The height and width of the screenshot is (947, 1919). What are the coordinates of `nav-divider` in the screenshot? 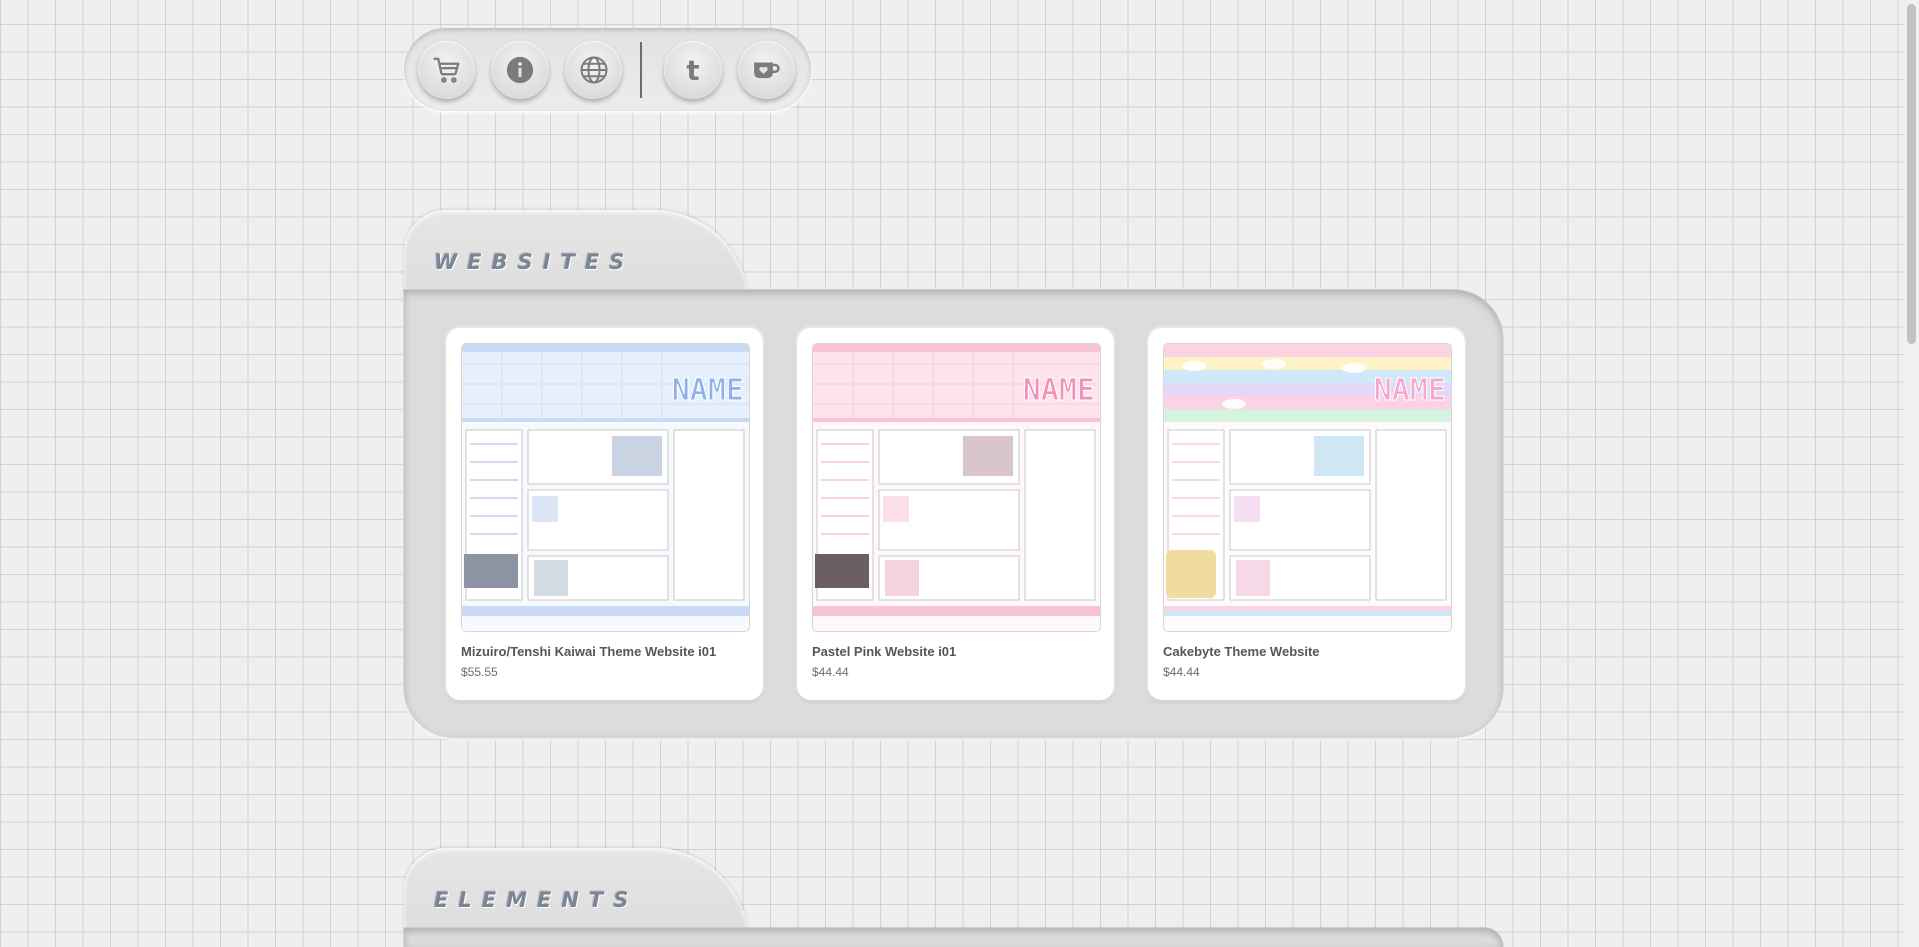 It's located at (641, 69).